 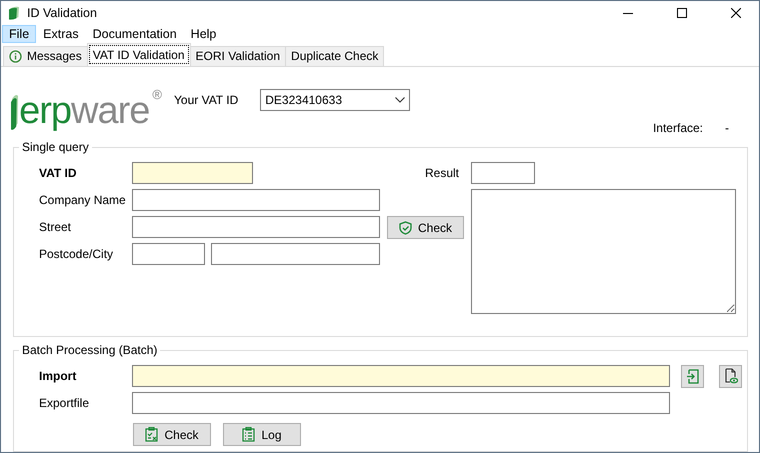 What do you see at coordinates (138, 54) in the screenshot?
I see `tab: VAT ID Validation` at bounding box center [138, 54].